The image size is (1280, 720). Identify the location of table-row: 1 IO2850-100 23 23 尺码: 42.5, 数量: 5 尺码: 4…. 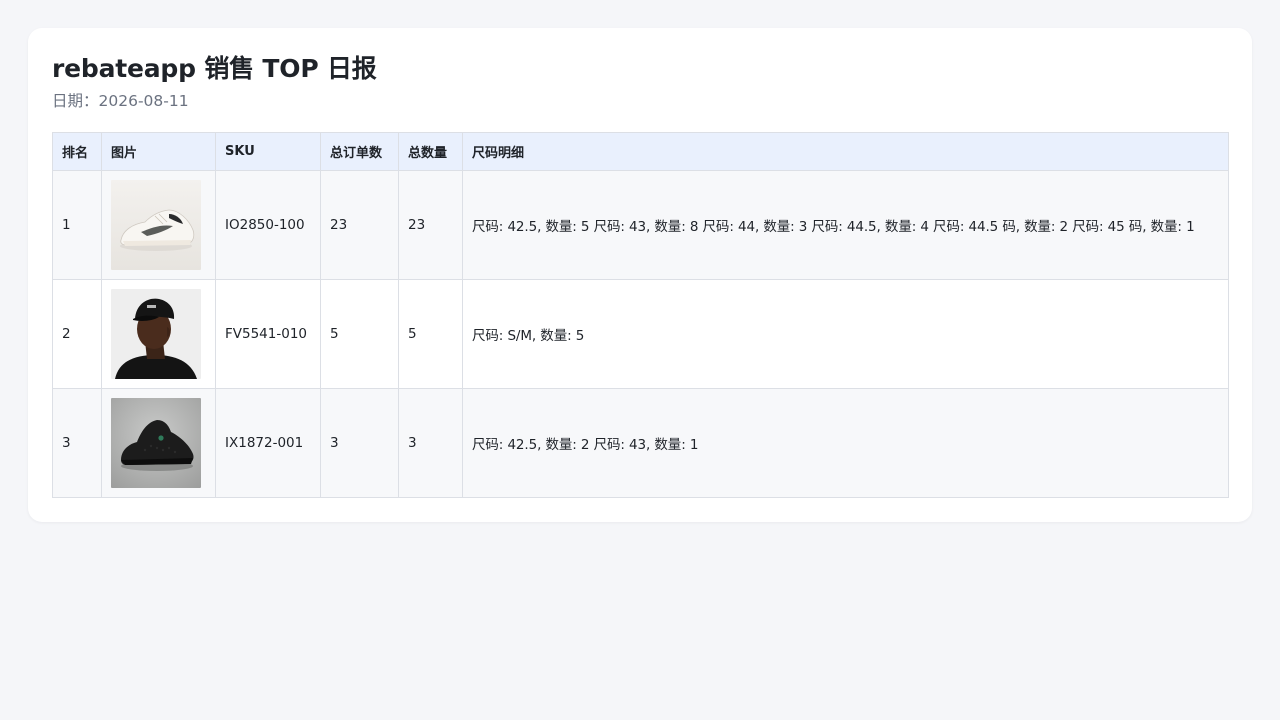
(640, 225).